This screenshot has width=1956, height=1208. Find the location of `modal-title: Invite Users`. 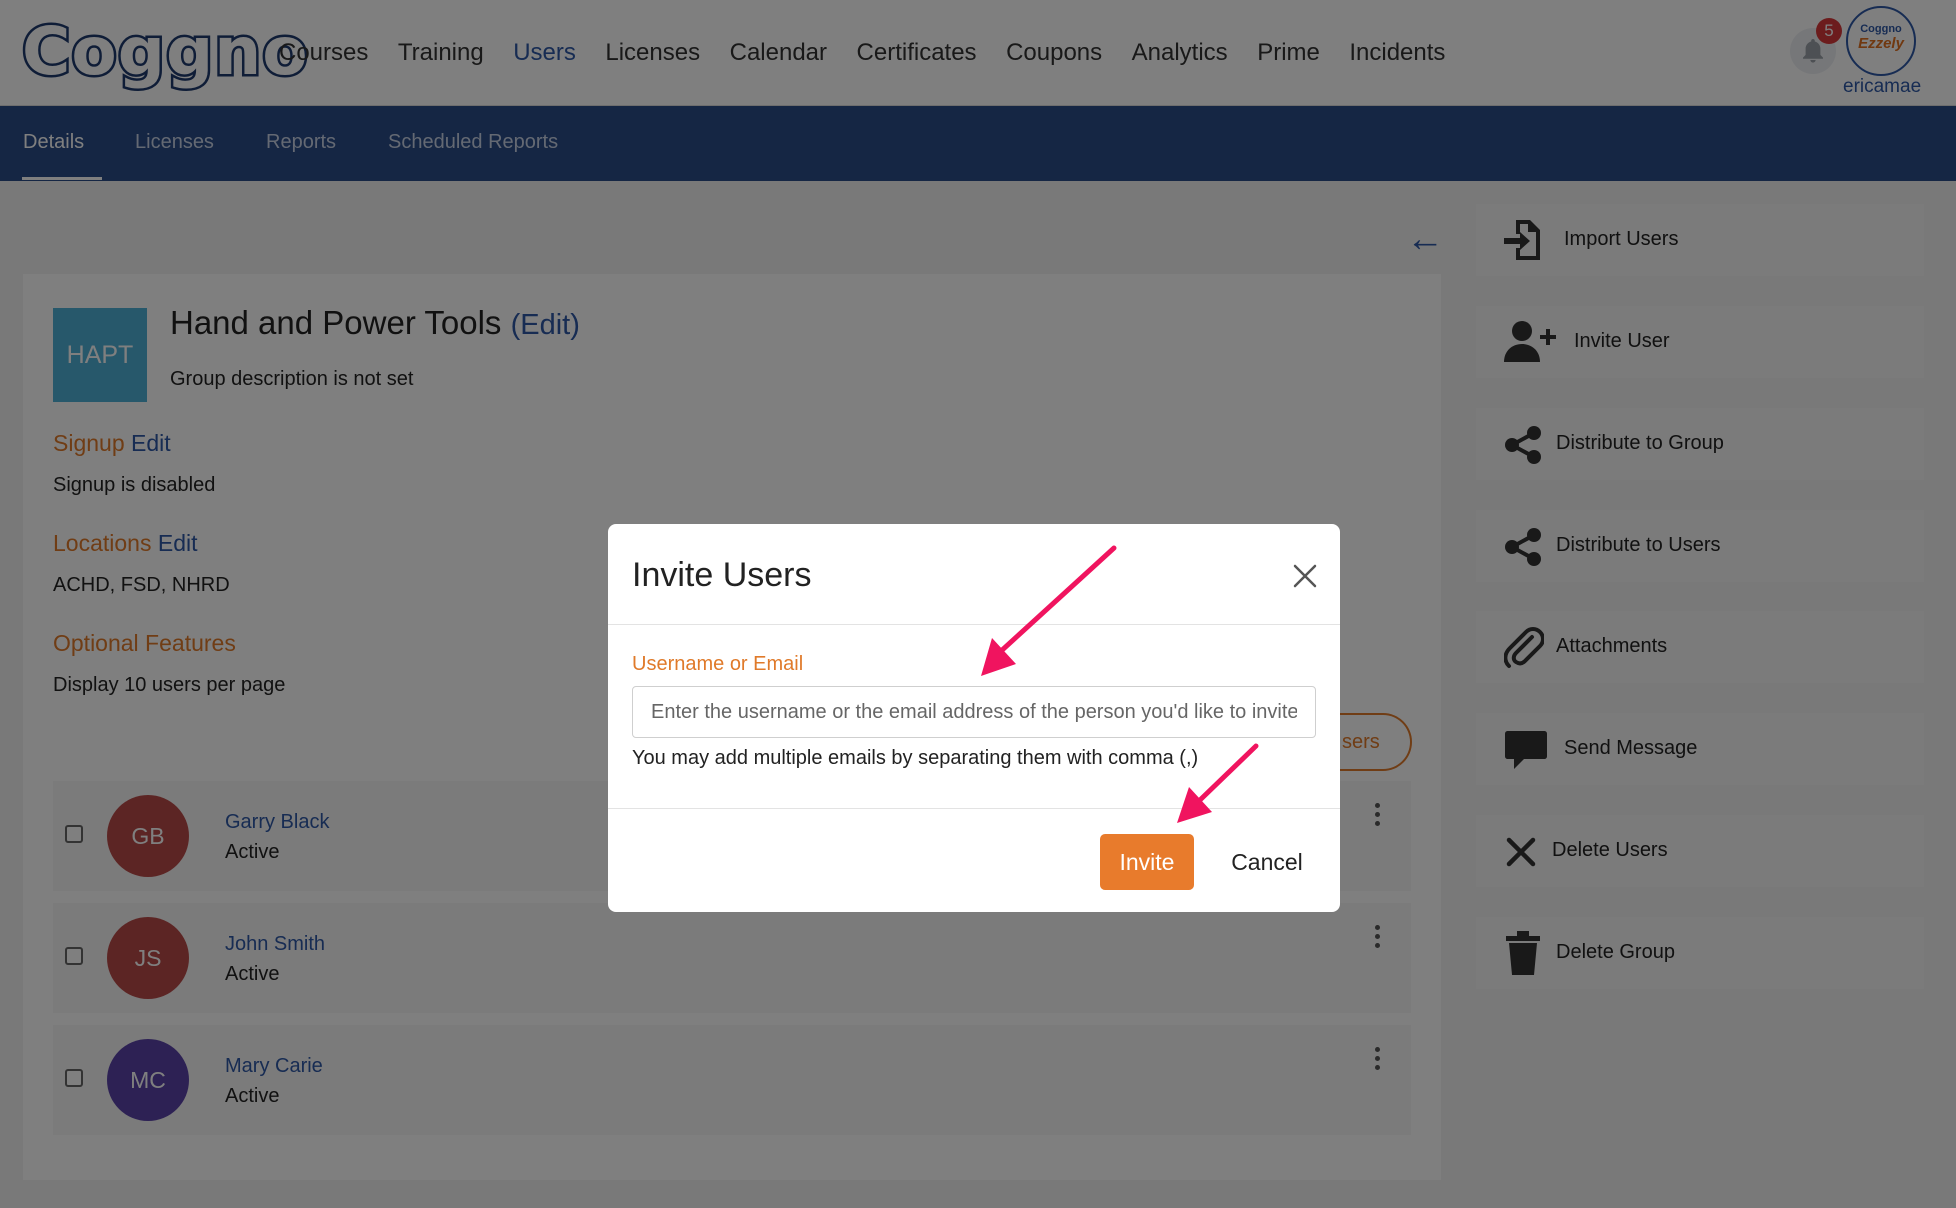

modal-title: Invite Users is located at coordinates (722, 575).